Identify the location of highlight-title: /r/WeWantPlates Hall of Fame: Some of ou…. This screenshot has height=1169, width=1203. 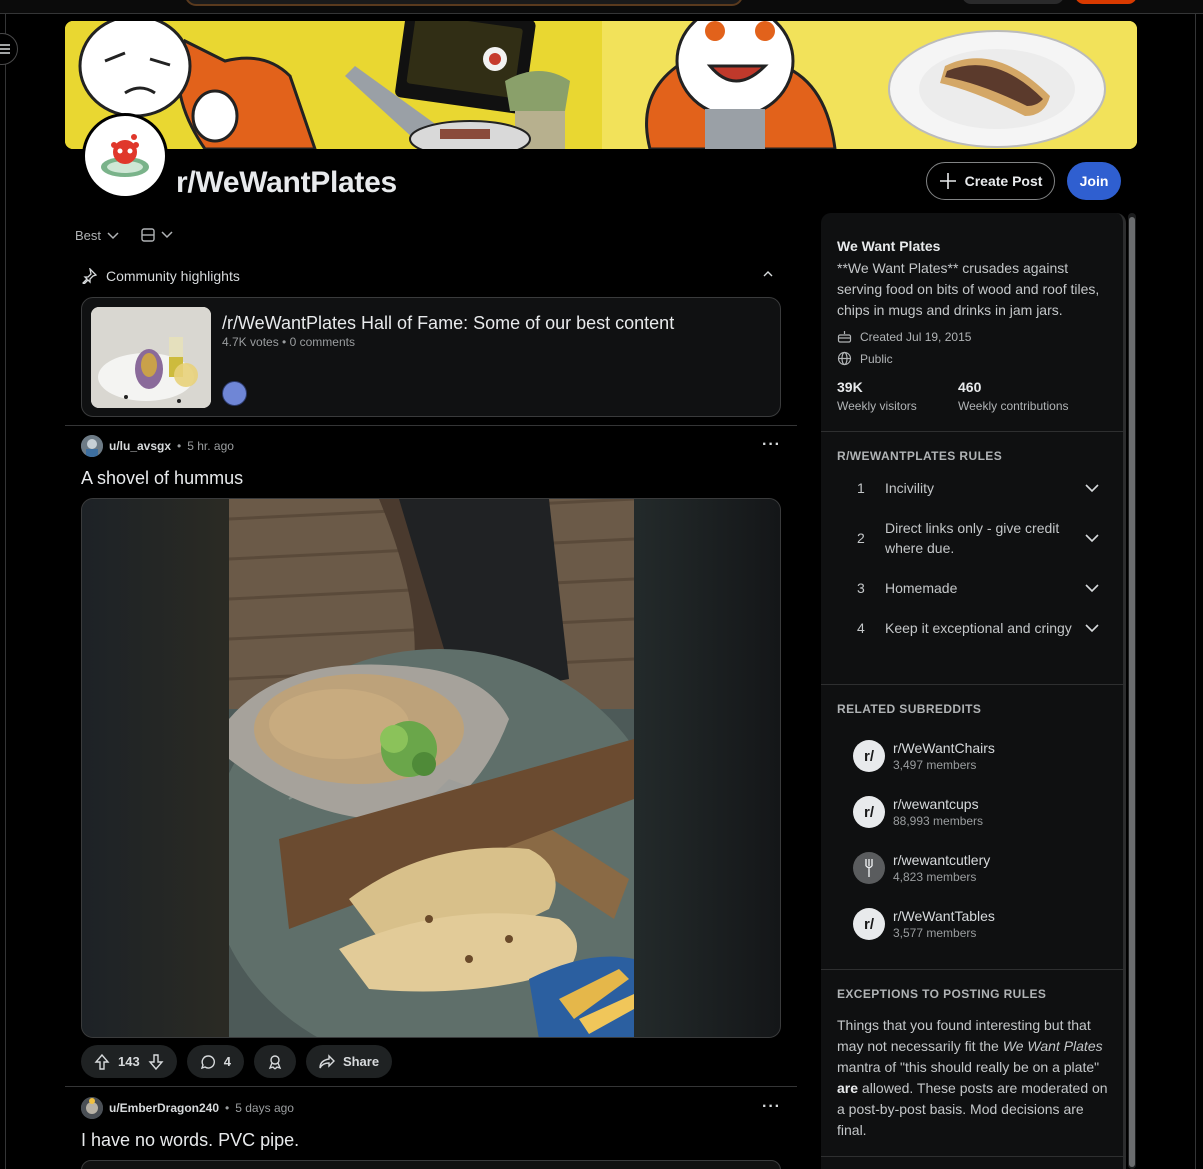
(448, 323).